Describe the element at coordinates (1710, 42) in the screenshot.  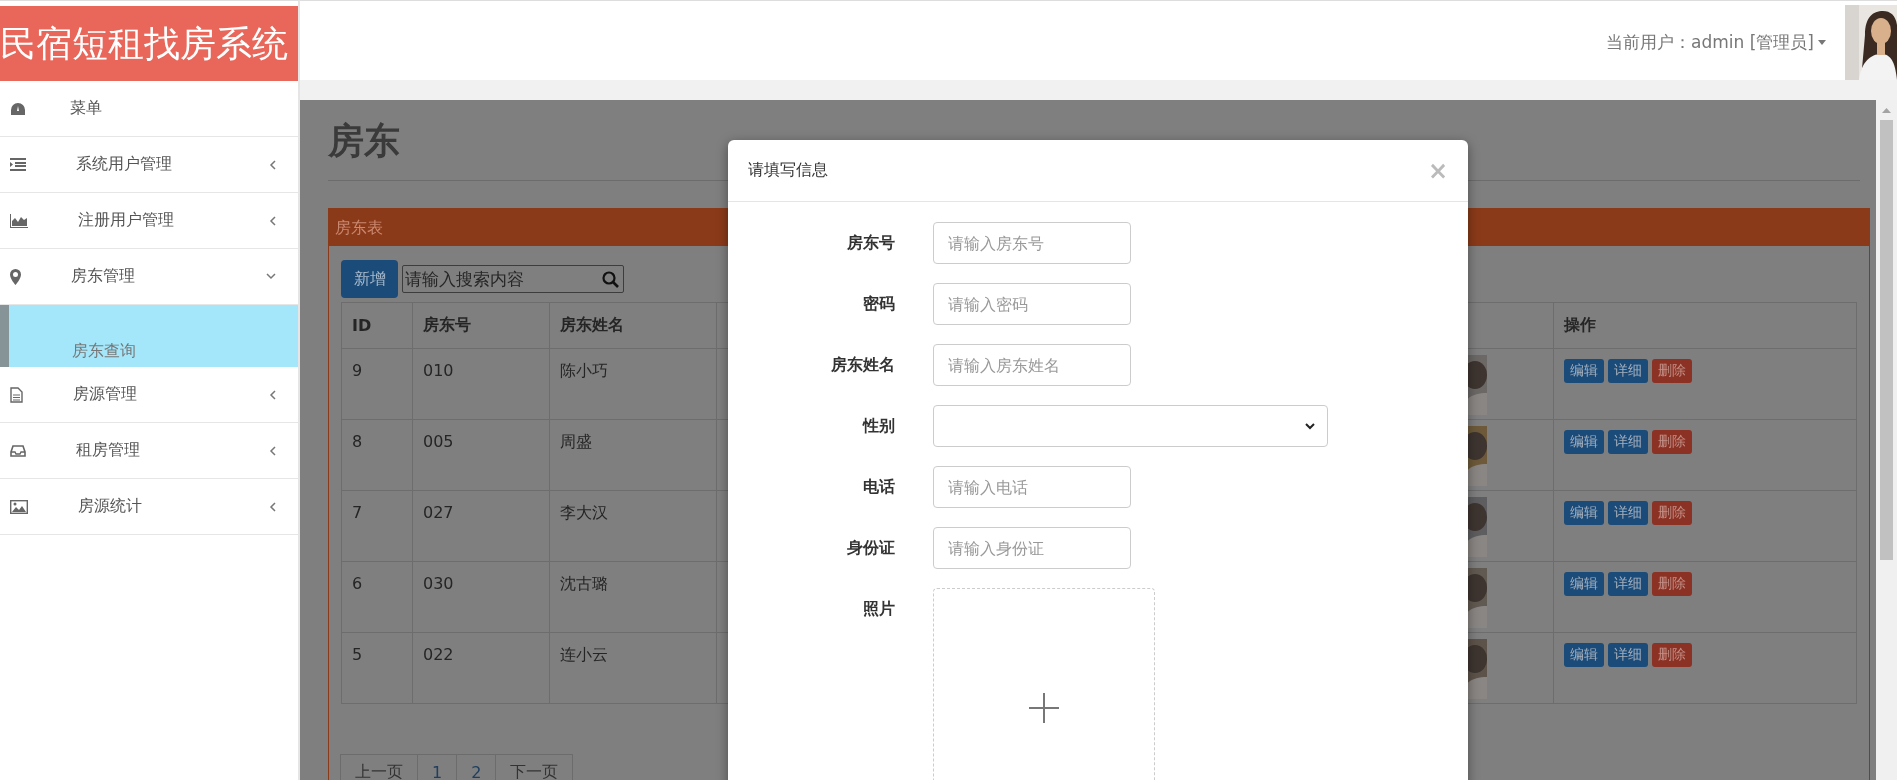
I see `current-user-menu: 当前用户：admin [管理员]` at that location.